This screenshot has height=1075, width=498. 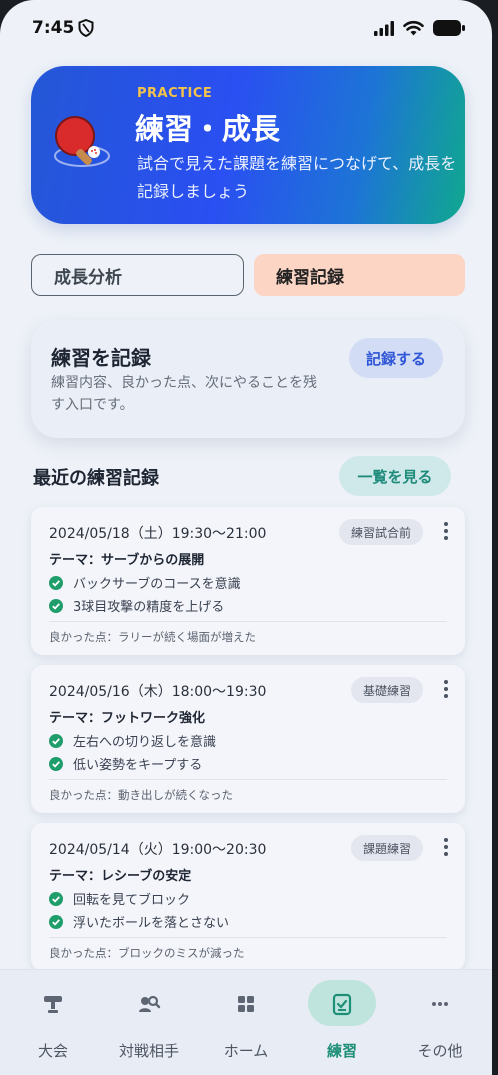 What do you see at coordinates (297, 177) in the screenshot?
I see `hero-subtitle: 試合で見えた課題を練習につなげて、成長を記録しましょう` at bounding box center [297, 177].